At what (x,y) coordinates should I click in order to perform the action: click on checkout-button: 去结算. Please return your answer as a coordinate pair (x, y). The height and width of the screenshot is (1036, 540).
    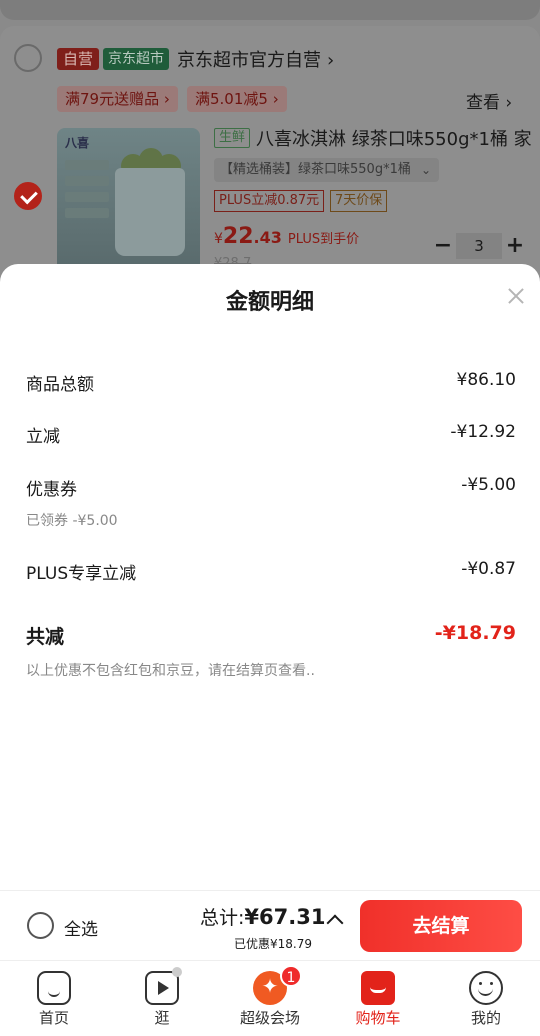
    Looking at the image, I should click on (441, 926).